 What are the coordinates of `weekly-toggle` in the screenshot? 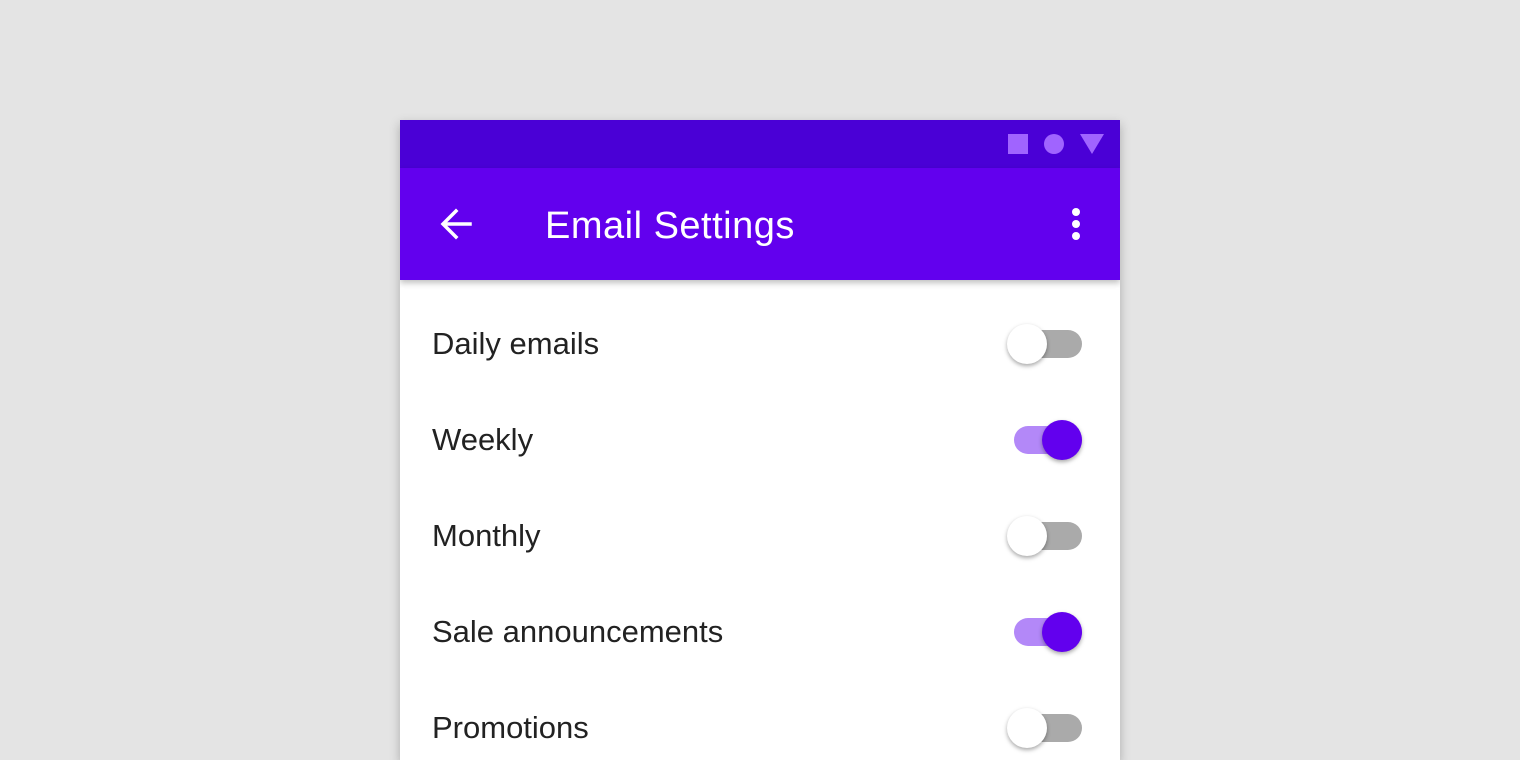 It's located at (1045, 440).